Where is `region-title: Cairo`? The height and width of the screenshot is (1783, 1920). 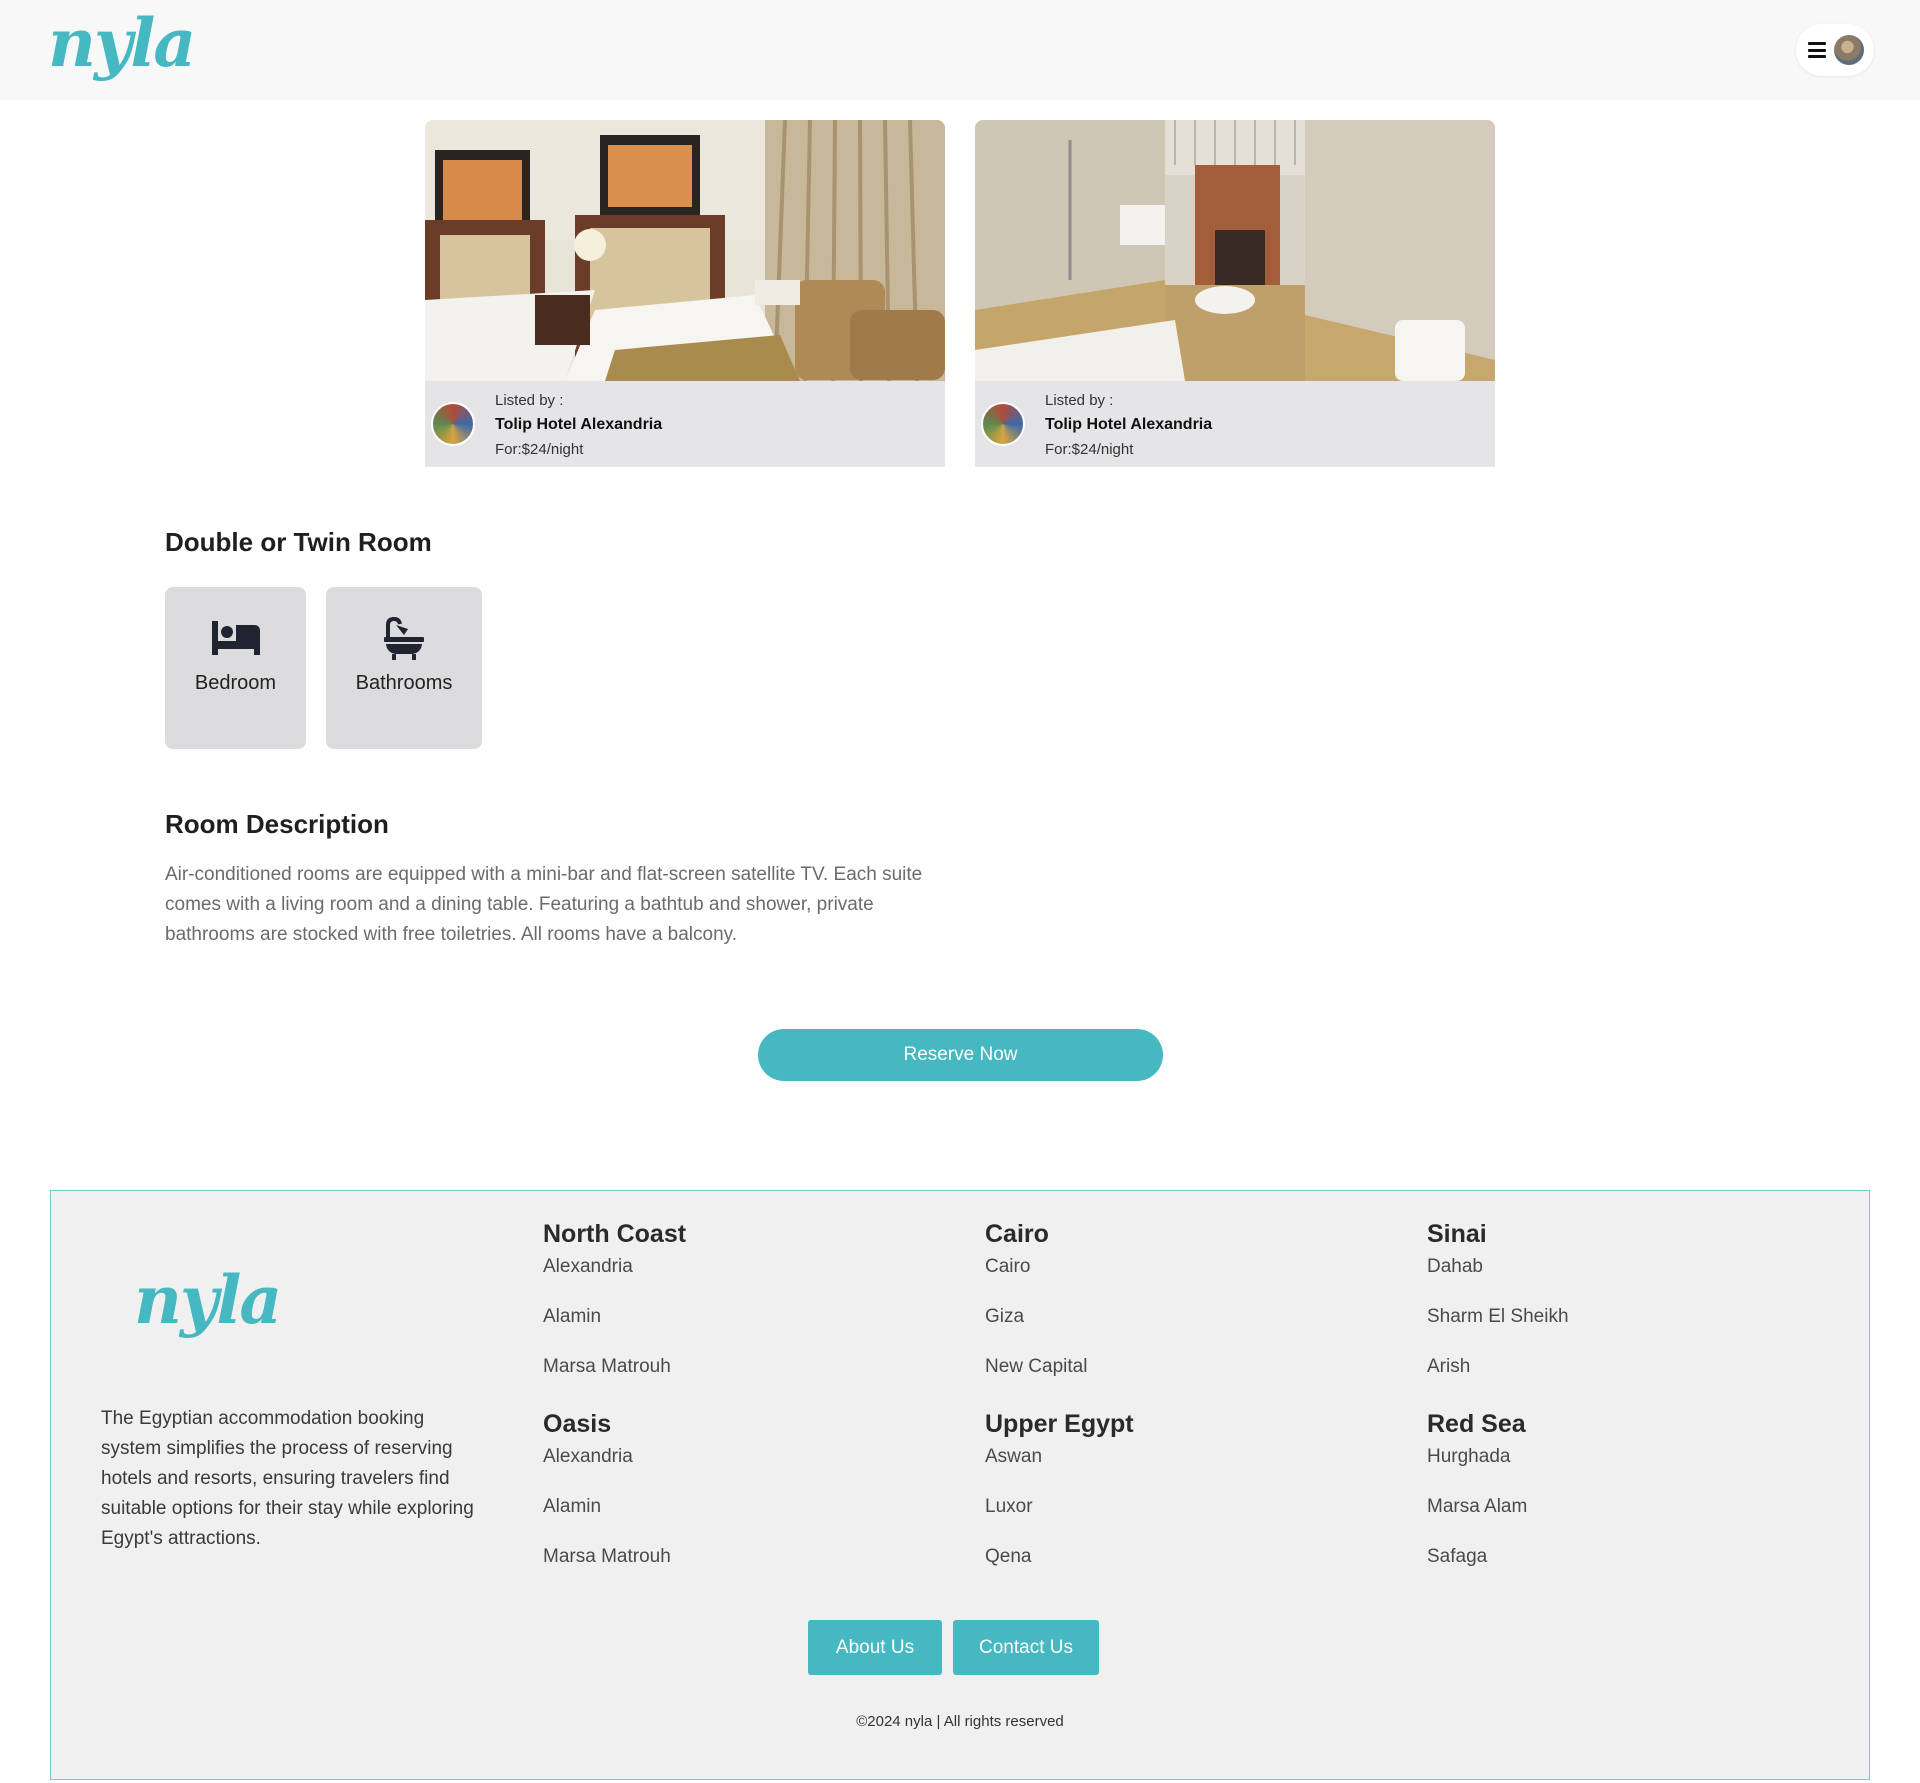
region-title: Cairo is located at coordinates (1017, 1234).